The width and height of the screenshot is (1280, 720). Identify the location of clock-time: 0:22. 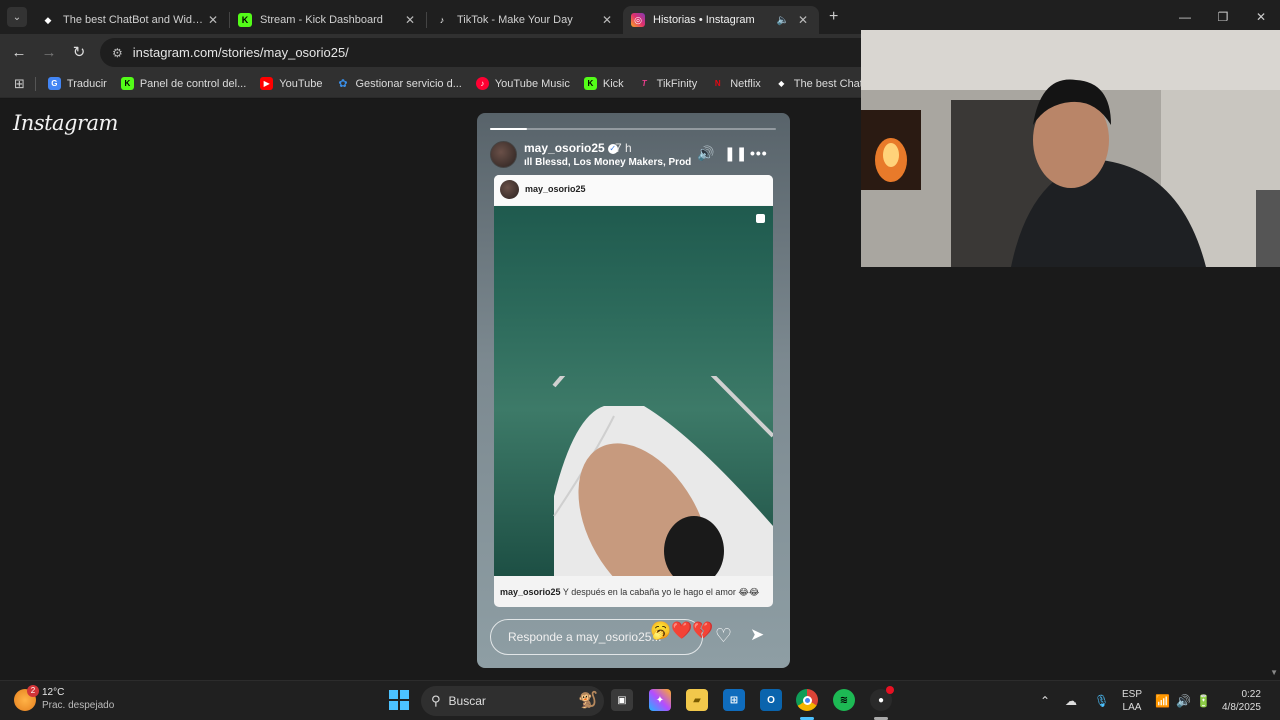
(1251, 694).